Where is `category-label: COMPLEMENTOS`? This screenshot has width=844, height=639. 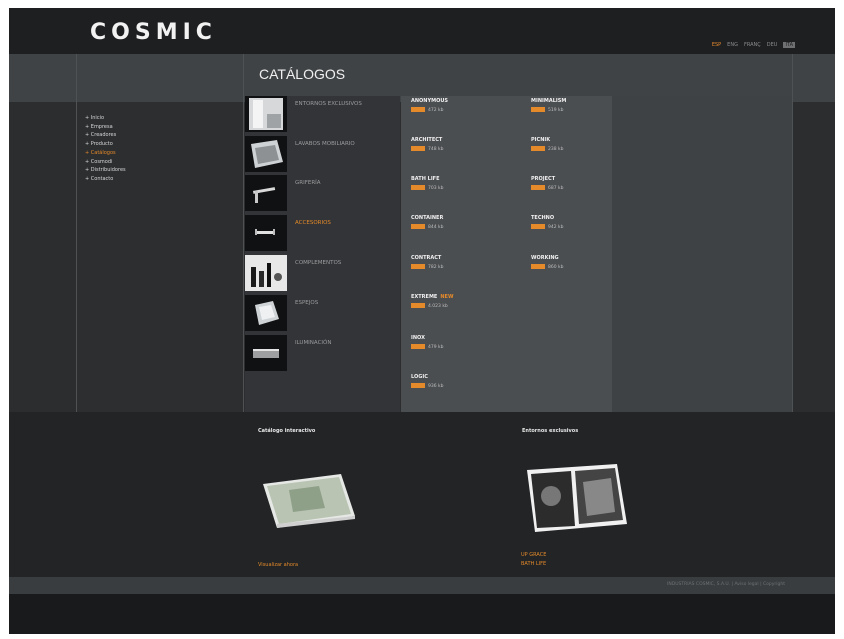
category-label: COMPLEMENTOS is located at coordinates (318, 263).